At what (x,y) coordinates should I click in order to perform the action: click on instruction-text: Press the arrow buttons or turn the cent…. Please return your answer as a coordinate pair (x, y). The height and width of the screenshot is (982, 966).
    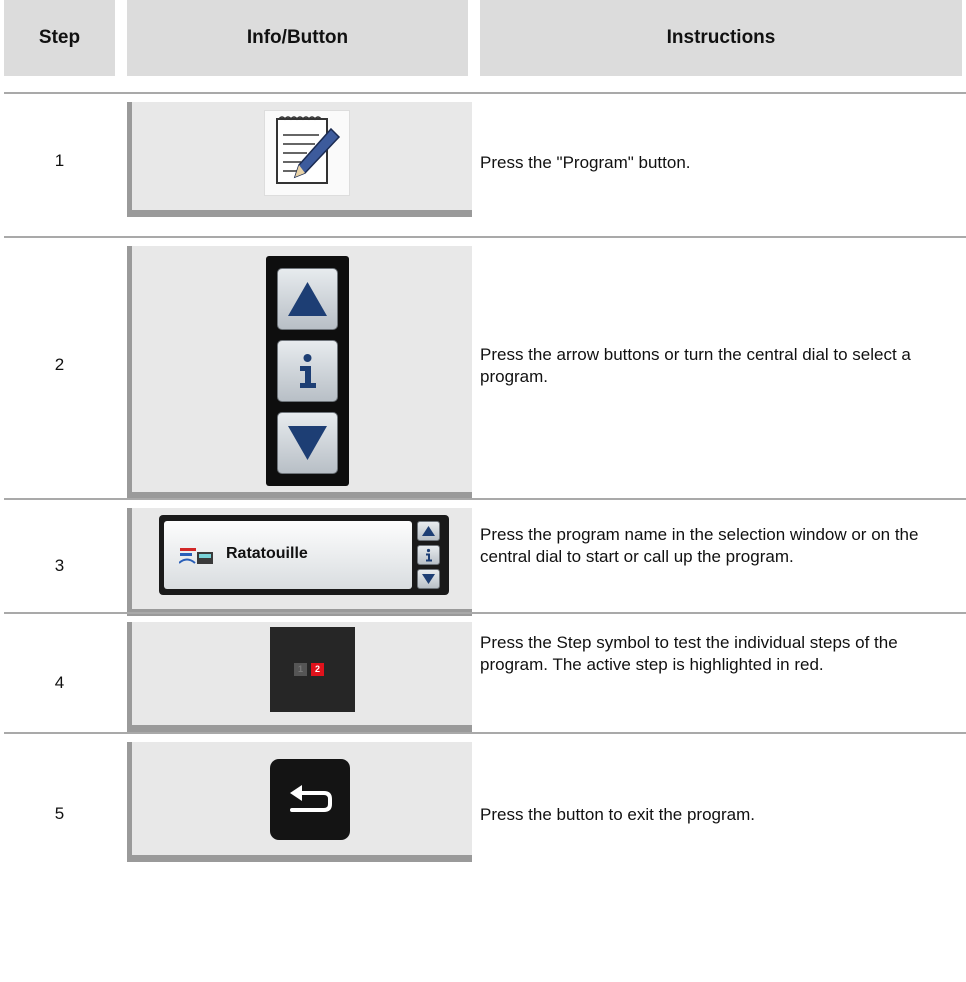
    Looking at the image, I should click on (695, 365).